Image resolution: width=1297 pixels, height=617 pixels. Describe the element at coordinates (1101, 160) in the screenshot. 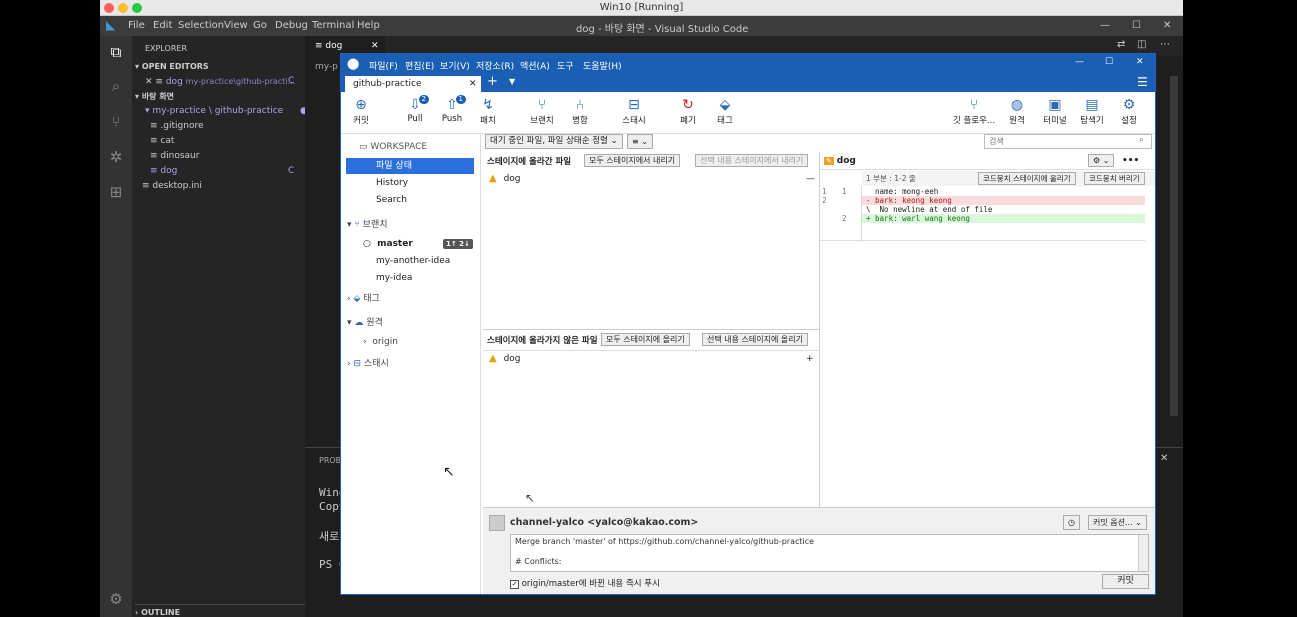

I see `diff-options-button: ⚙ ⌄` at that location.